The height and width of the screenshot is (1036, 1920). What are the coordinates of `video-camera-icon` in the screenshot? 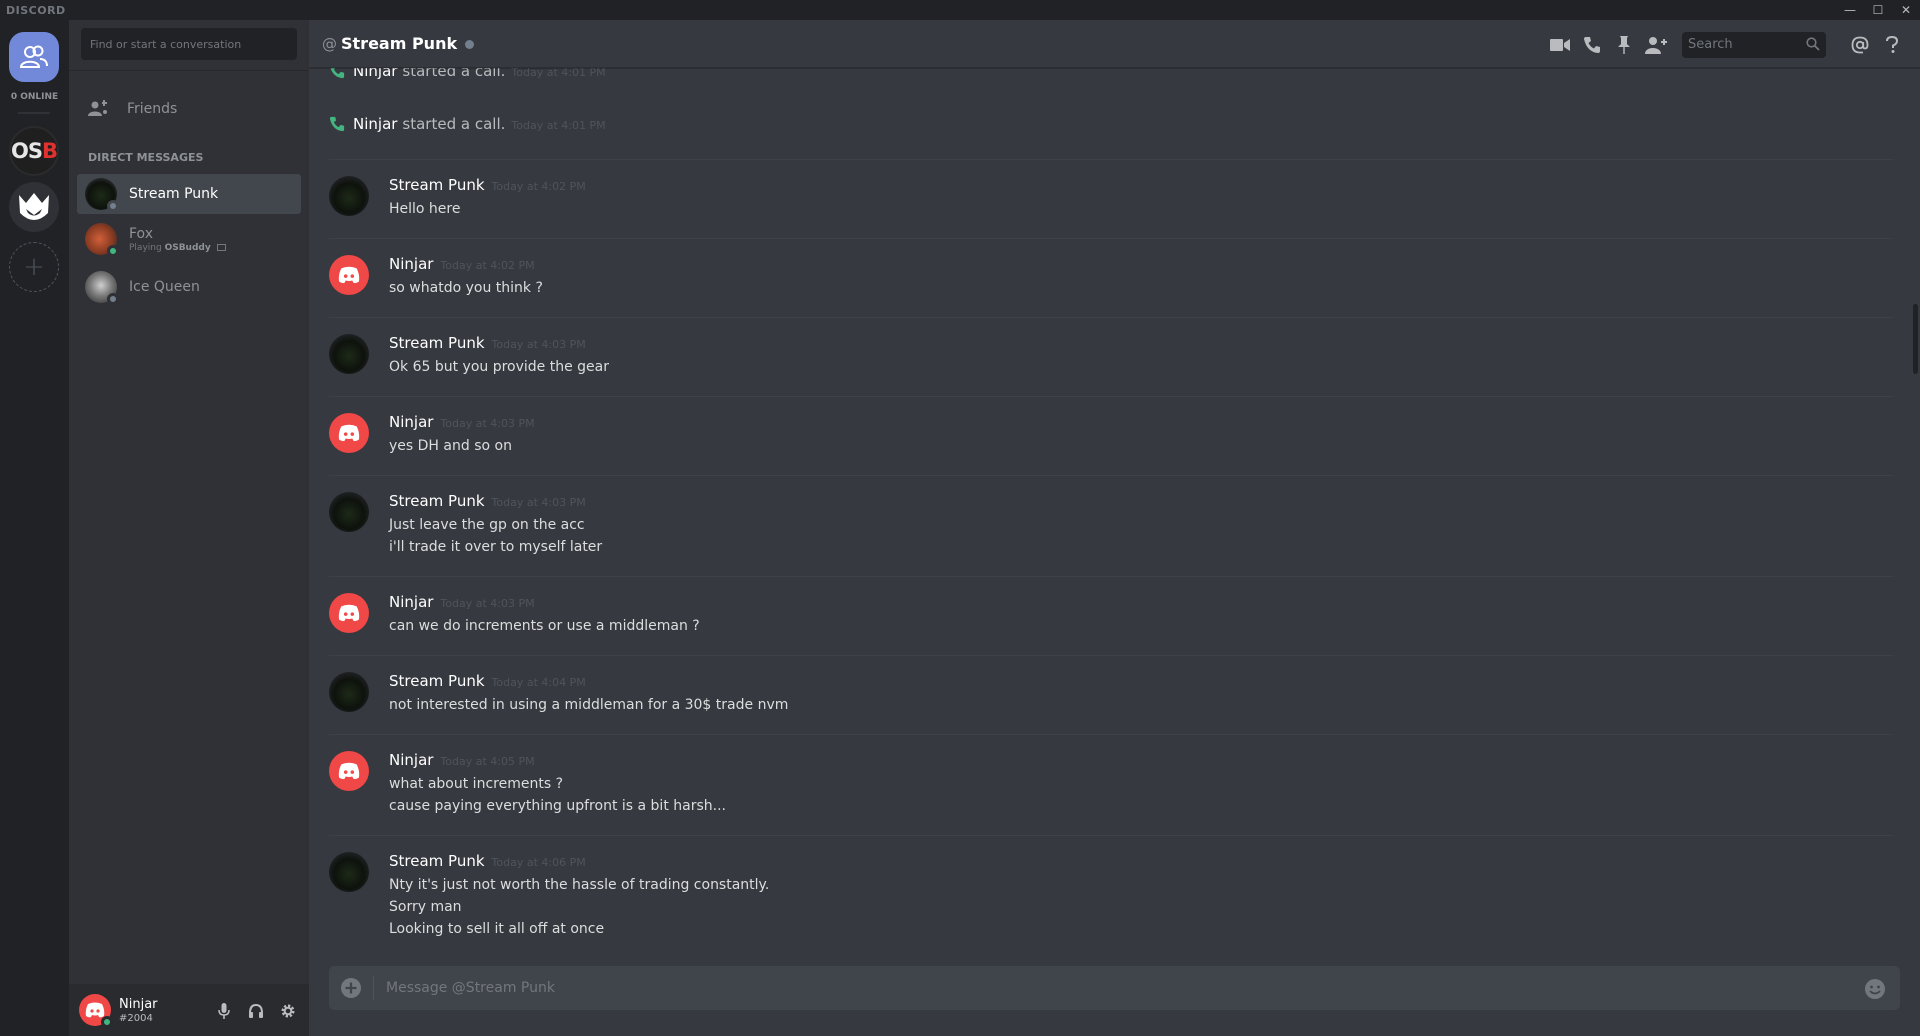 It's located at (1560, 45).